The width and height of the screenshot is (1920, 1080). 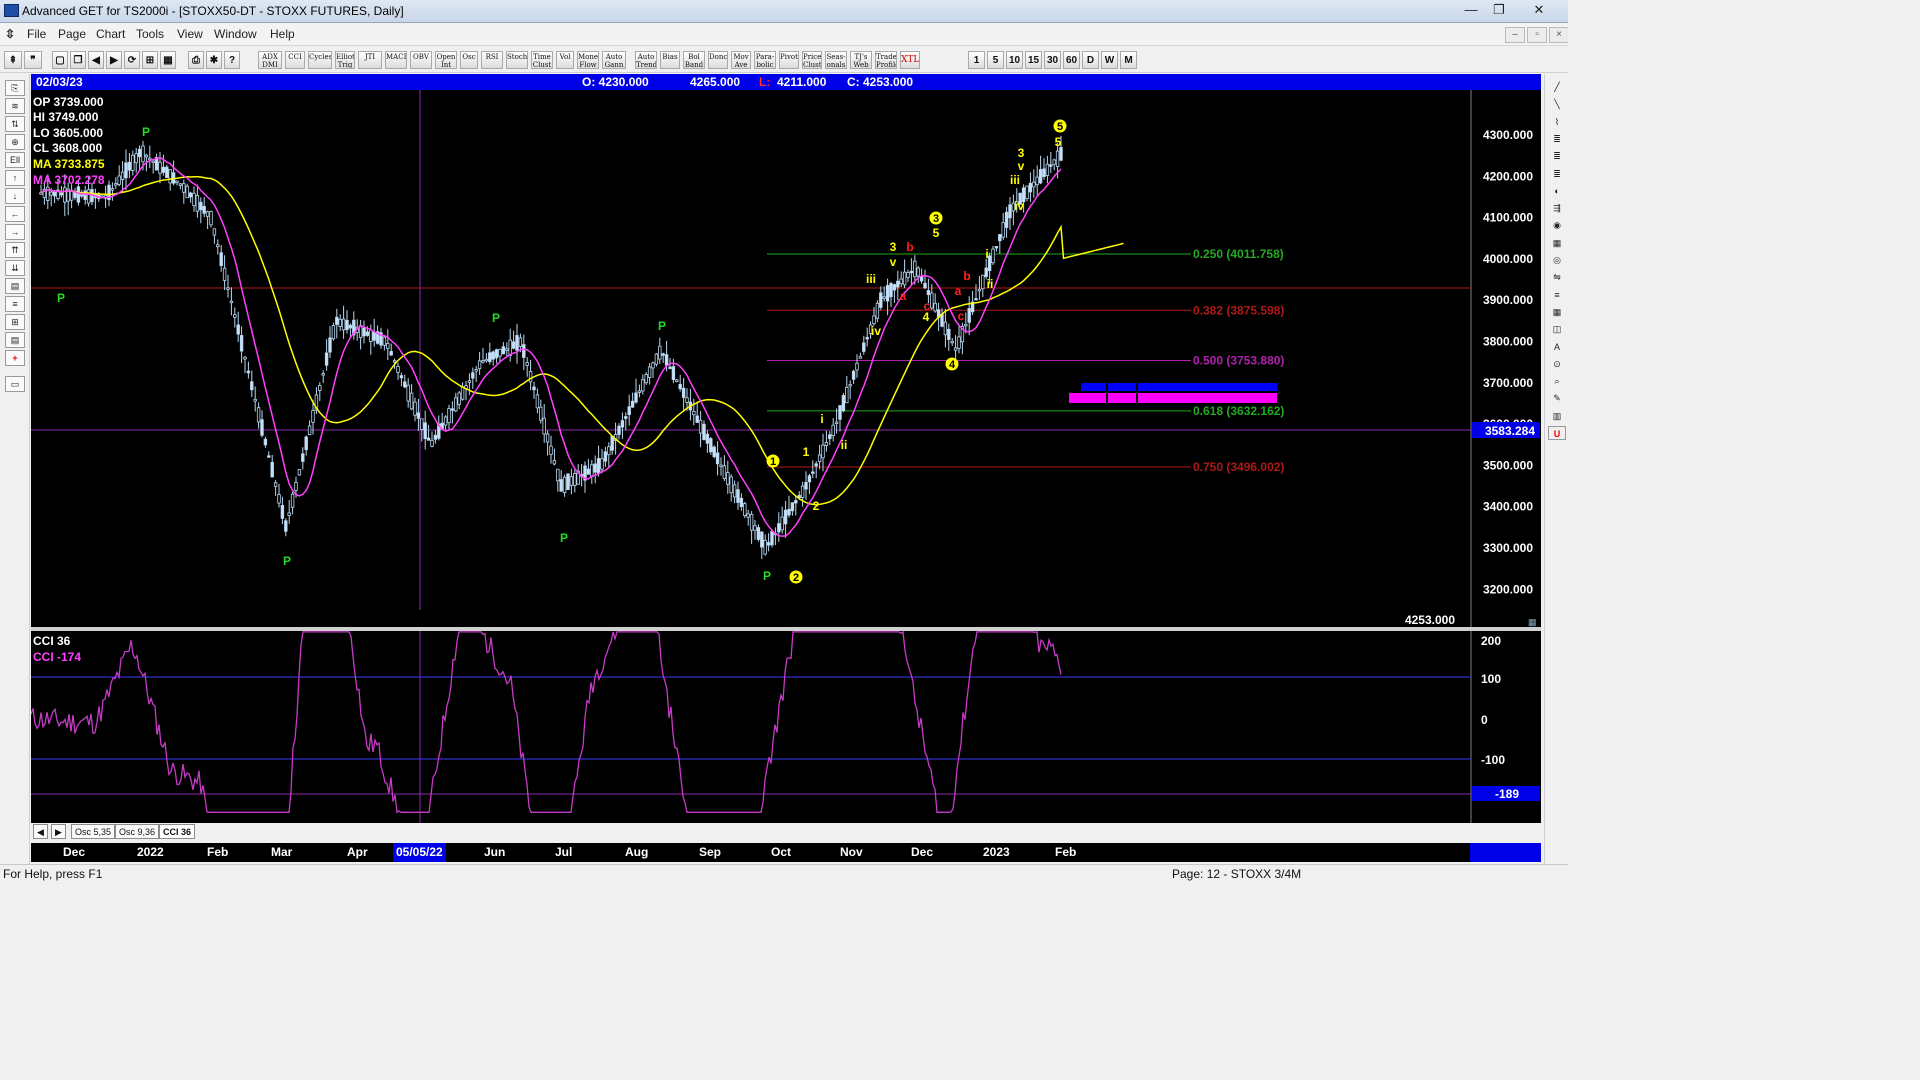 What do you see at coordinates (1515, 35) in the screenshot?
I see `mdi-minimize-button: –` at bounding box center [1515, 35].